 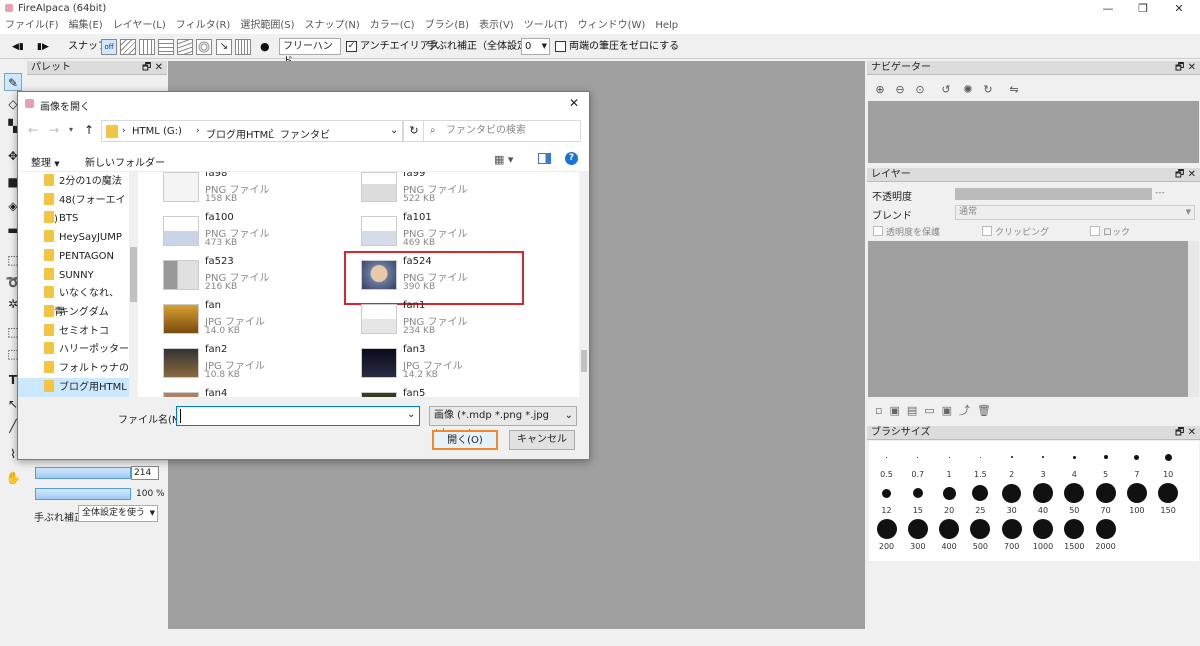 I want to click on rotate-left-icon: ↺, so click(x=946, y=90).